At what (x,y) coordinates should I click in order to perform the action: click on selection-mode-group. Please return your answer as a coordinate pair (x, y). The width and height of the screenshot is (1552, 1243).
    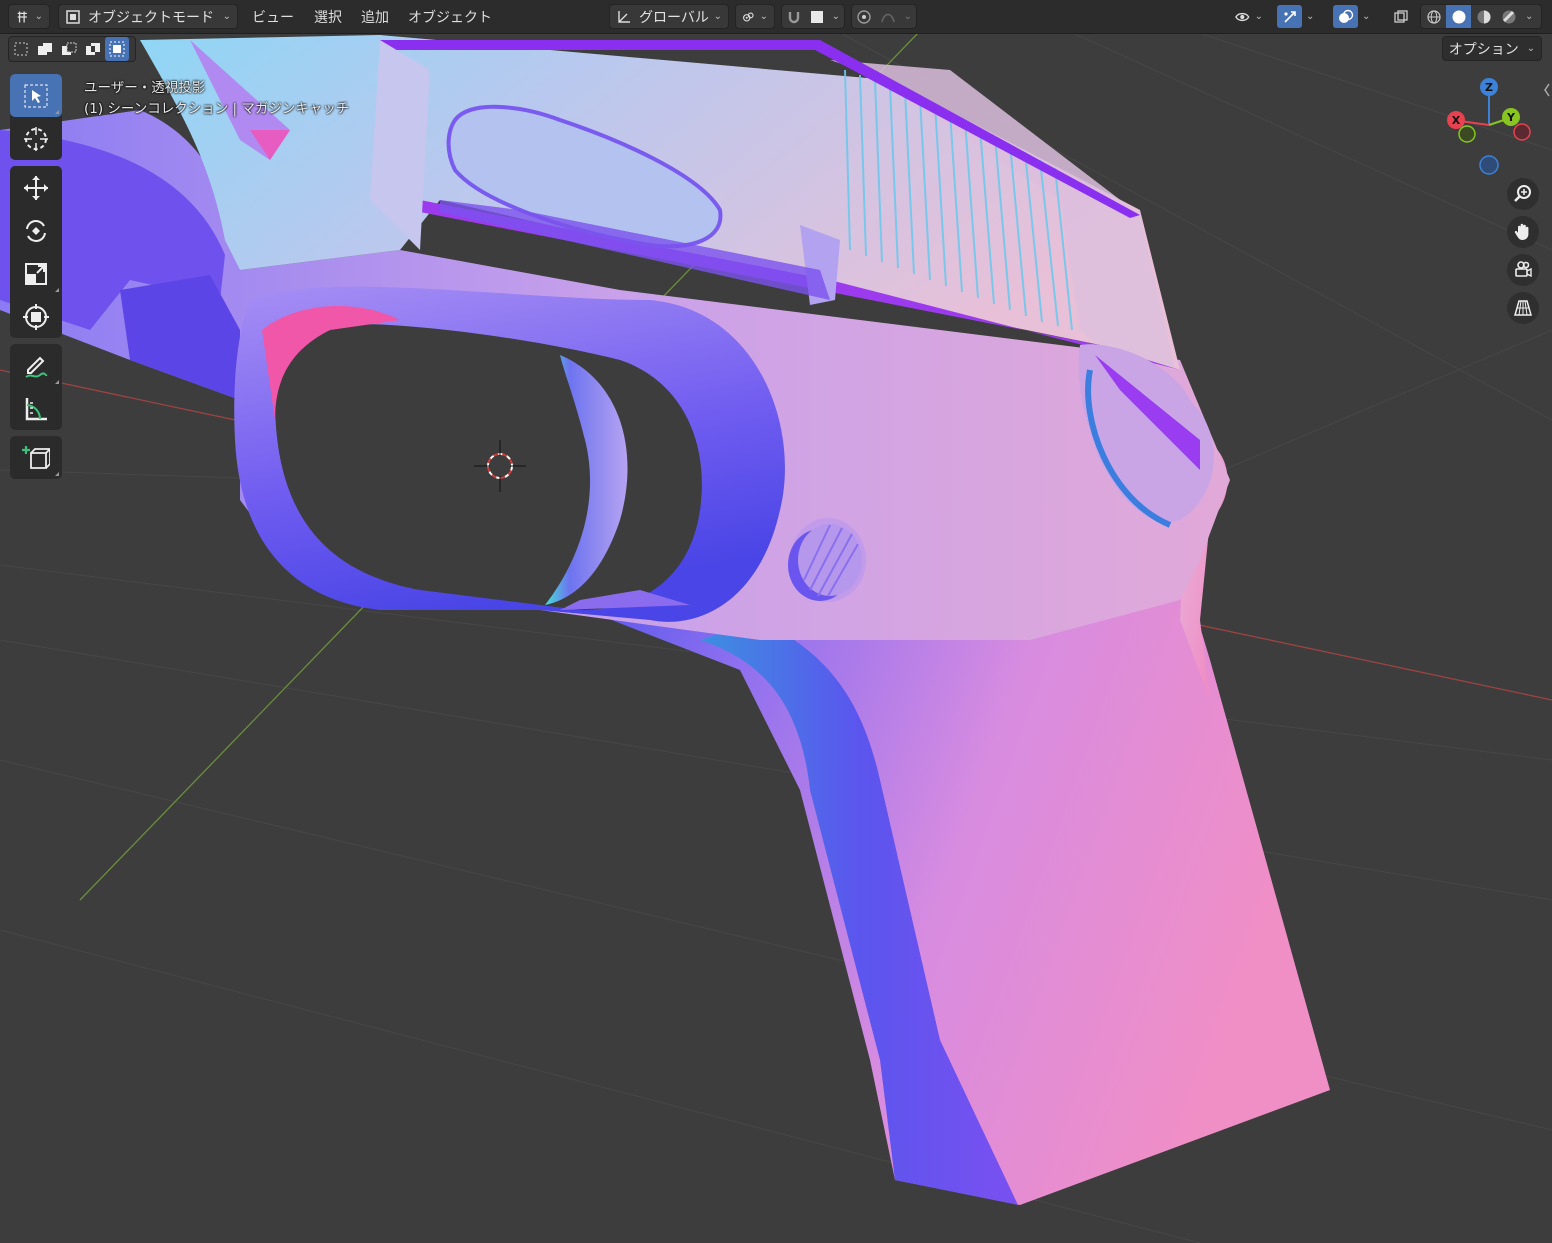
    Looking at the image, I should click on (72, 49).